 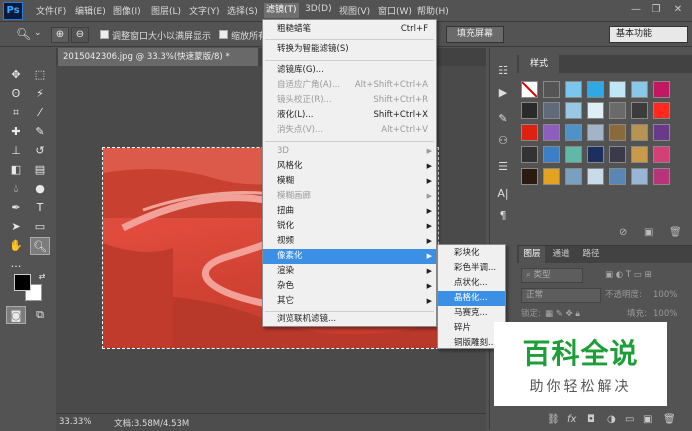 What do you see at coordinates (349, 115) in the screenshot?
I see `menu-item-liquify: 液化(L)... Shift+Ctrl+X` at bounding box center [349, 115].